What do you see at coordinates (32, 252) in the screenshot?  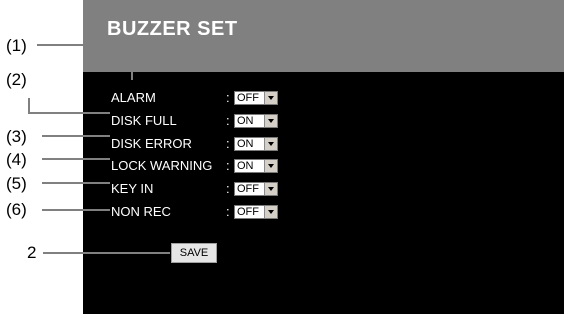 I see `callout-save: 2` at bounding box center [32, 252].